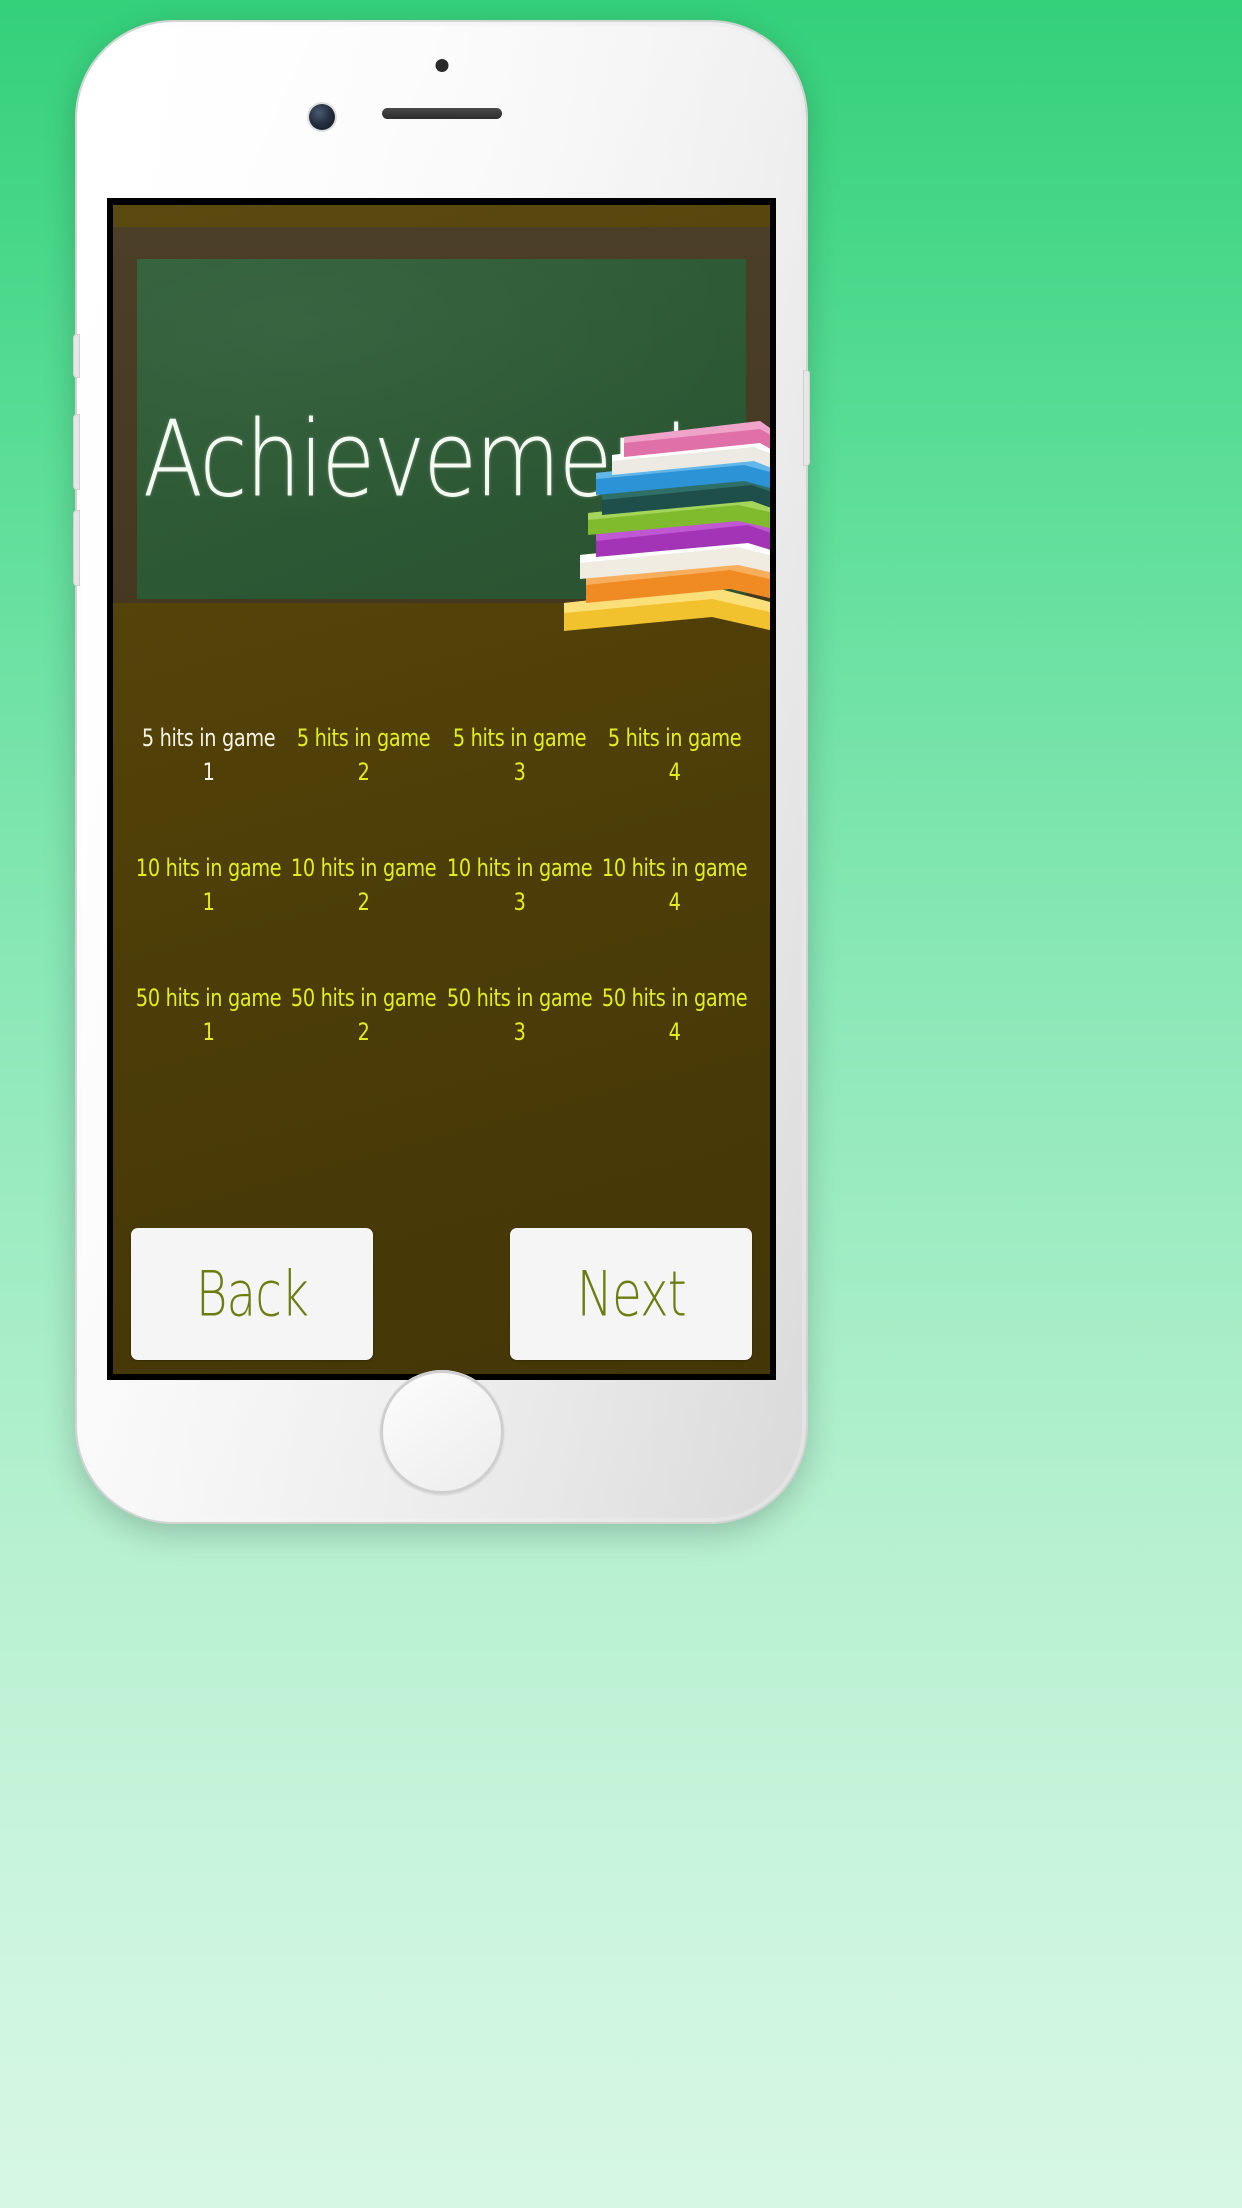  What do you see at coordinates (441, 65) in the screenshot?
I see `proximity-sensor-icon` at bounding box center [441, 65].